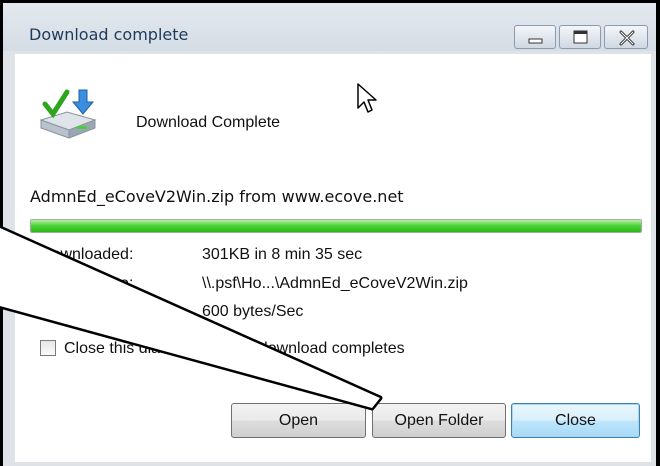  What do you see at coordinates (253, 311) in the screenshot?
I see `transfer-rate-value: 600 bytes/Sec` at bounding box center [253, 311].